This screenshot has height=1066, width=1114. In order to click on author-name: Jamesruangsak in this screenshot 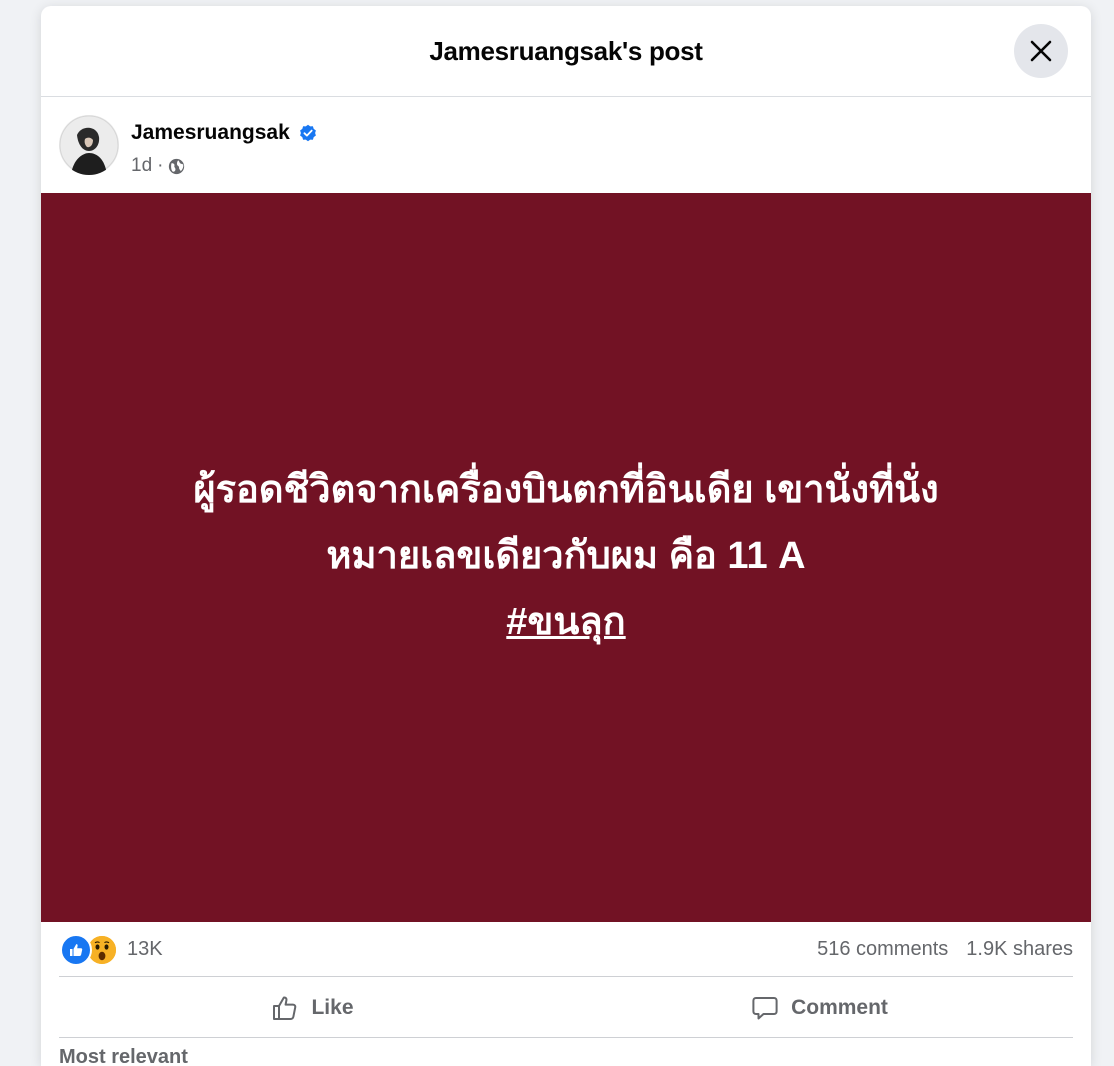, I will do `click(210, 133)`.